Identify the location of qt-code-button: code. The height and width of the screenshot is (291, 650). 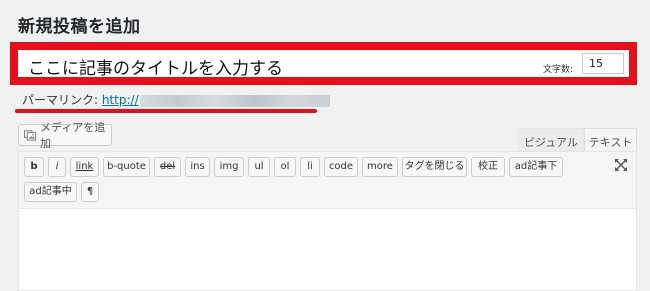
(341, 167).